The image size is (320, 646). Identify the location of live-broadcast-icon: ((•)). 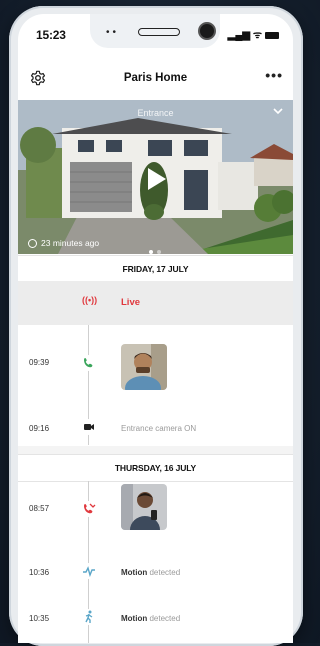
(90, 300).